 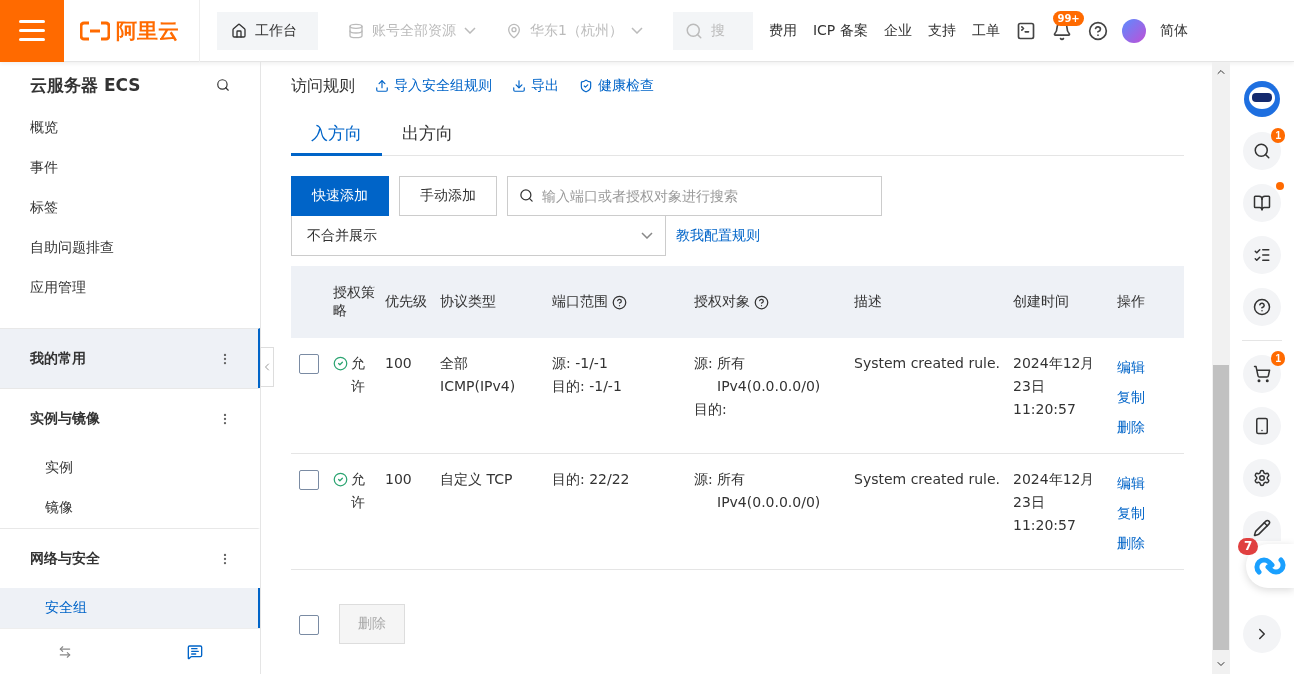 What do you see at coordinates (927, 363) in the screenshot?
I see `table-cell-text: System created rule.` at bounding box center [927, 363].